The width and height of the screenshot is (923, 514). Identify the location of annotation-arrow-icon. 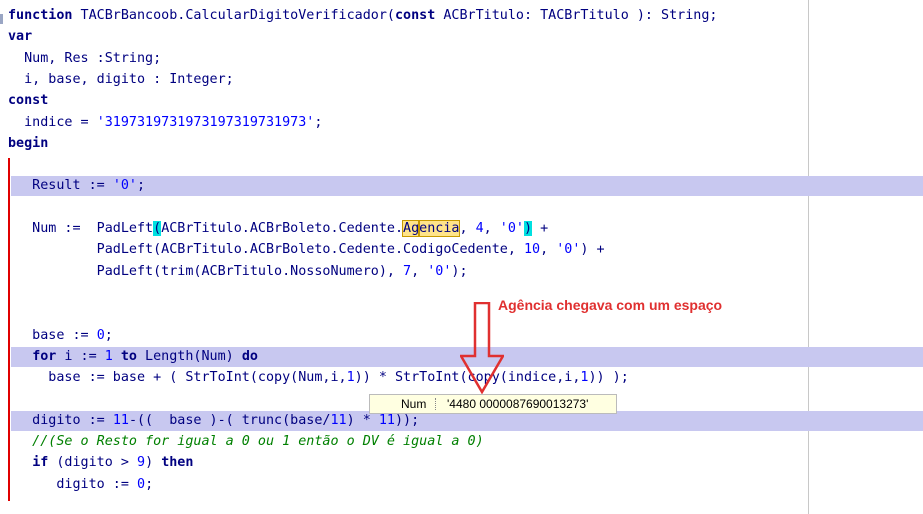
(482, 348).